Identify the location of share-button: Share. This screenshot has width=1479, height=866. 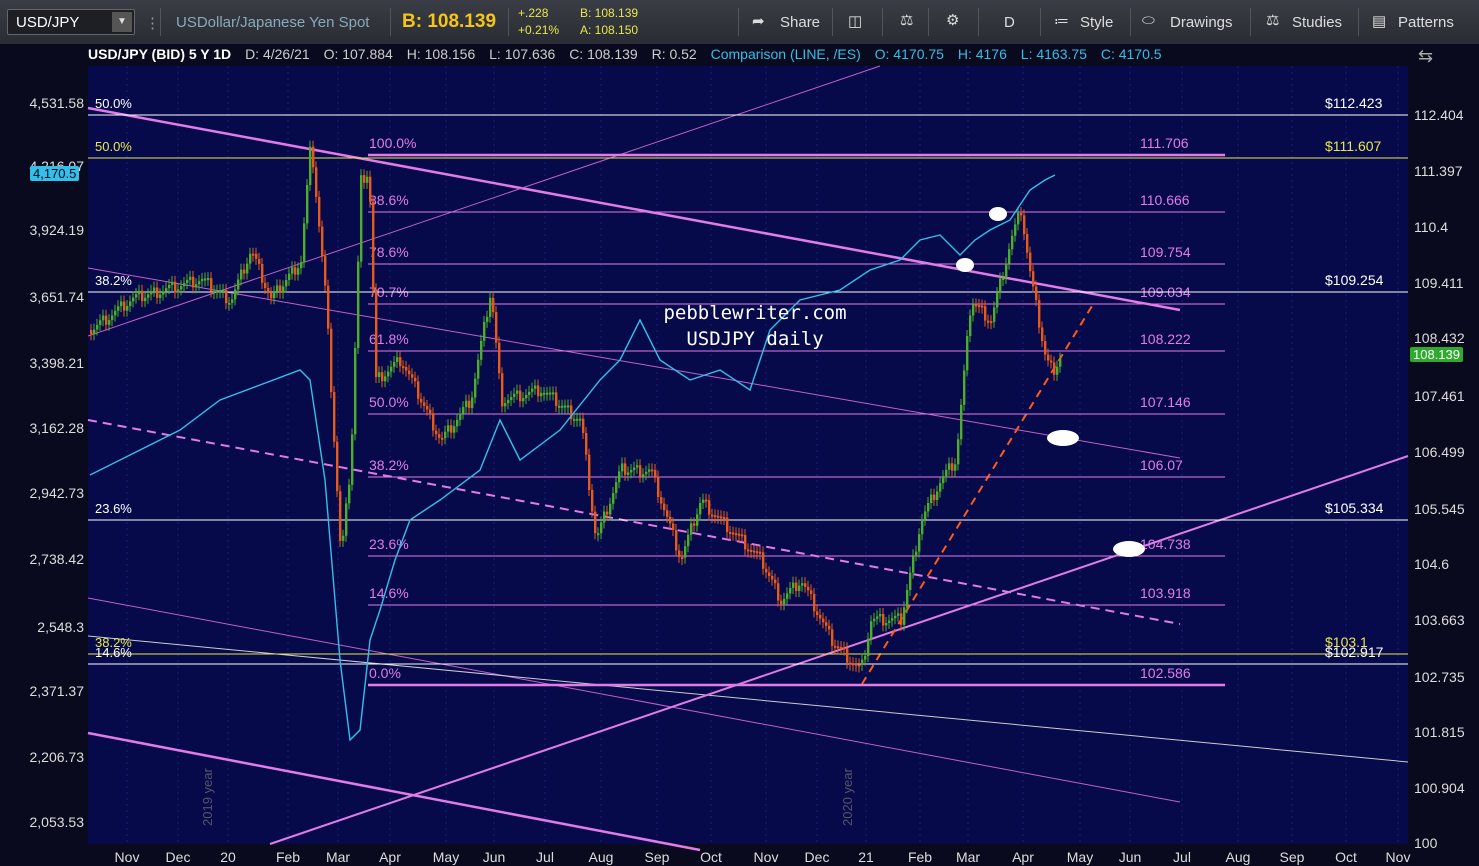
(800, 22).